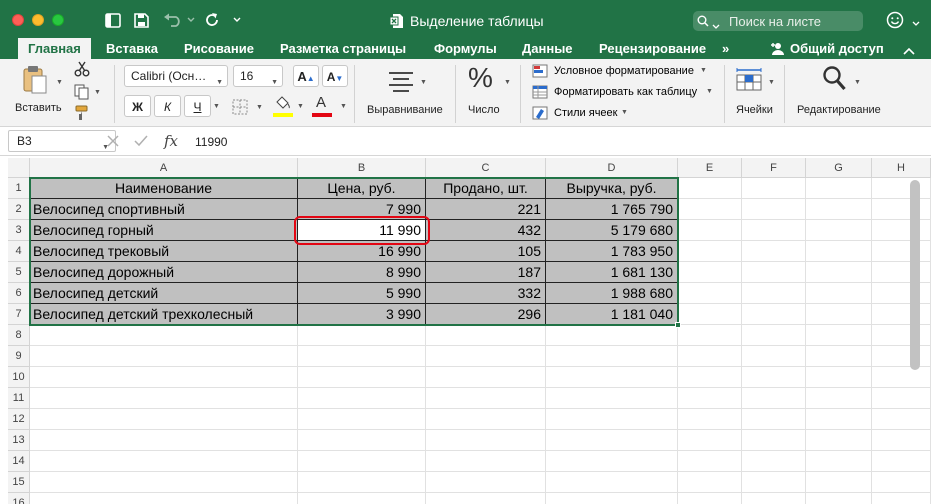 This screenshot has width=931, height=504. I want to click on zoom-window-button, so click(58, 20).